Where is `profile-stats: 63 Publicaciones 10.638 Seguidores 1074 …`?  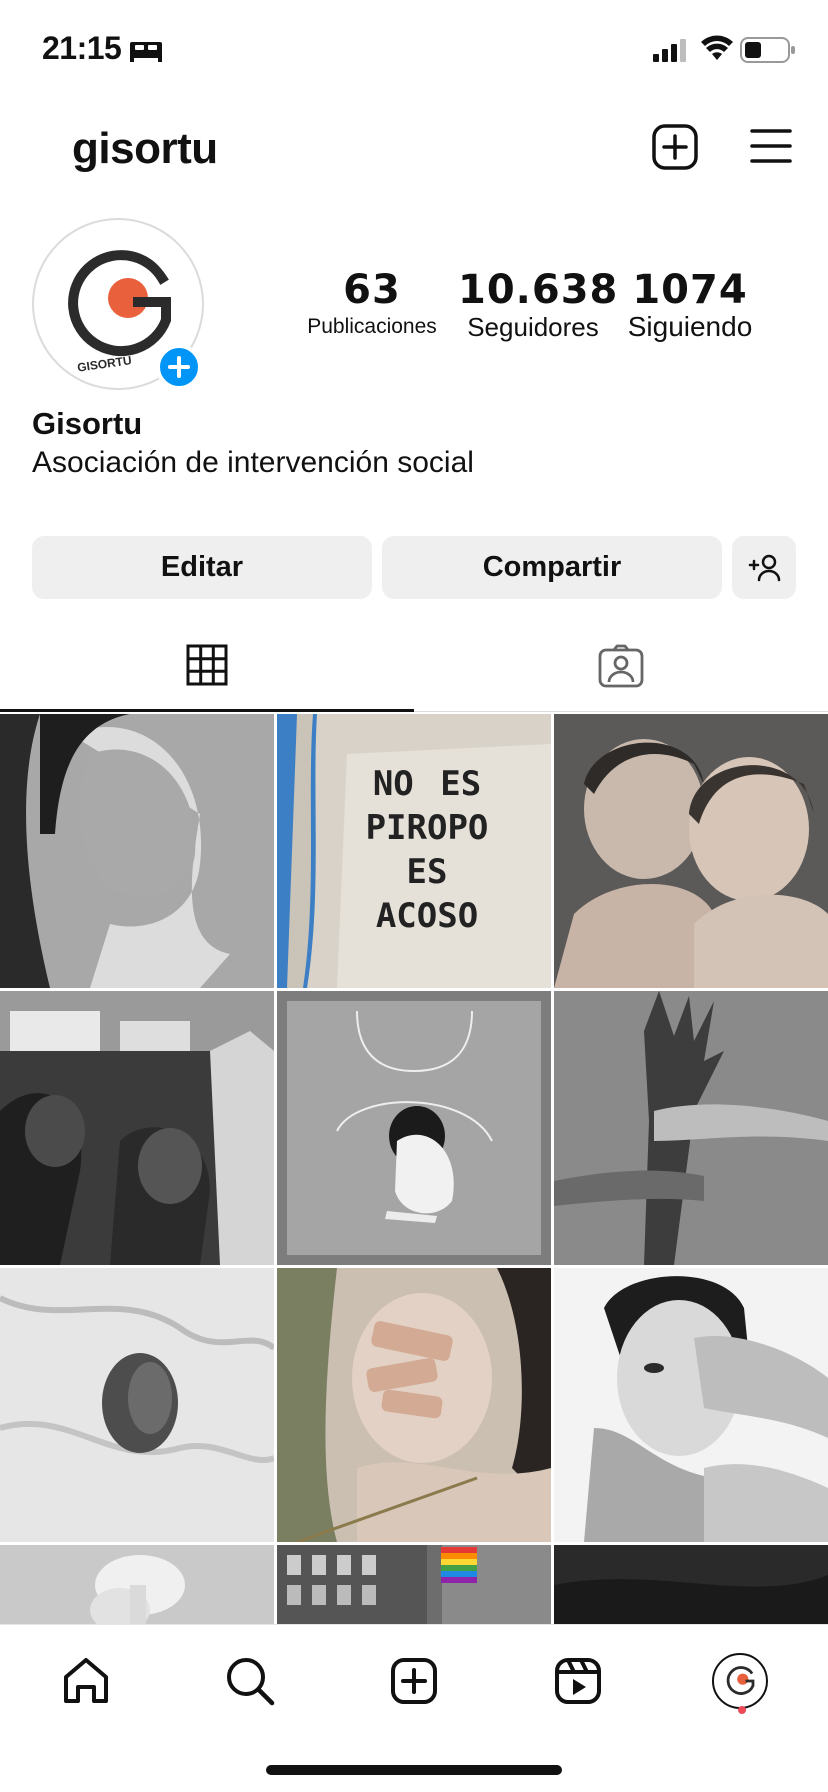
profile-stats: 63 Publicaciones 10.638 Seguidores 1074 … is located at coordinates (530, 308).